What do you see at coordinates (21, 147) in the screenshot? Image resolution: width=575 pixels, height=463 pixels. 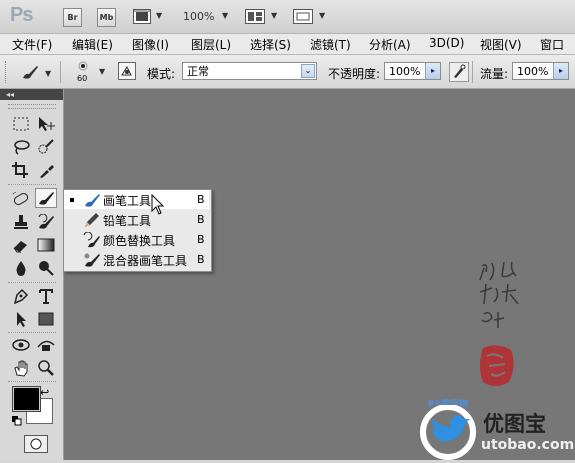 I see `lasso-tool-icon` at bounding box center [21, 147].